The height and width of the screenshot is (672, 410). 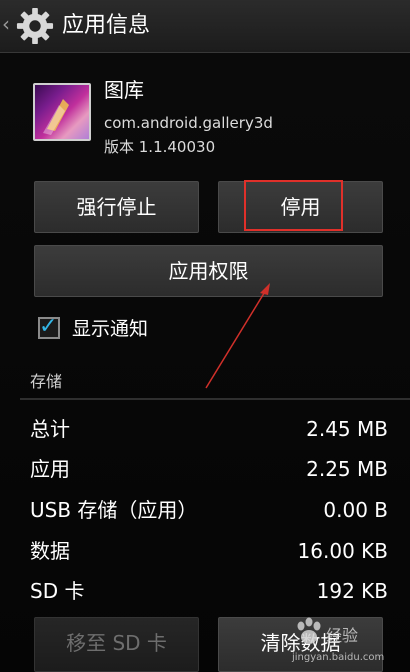 What do you see at coordinates (188, 123) in the screenshot?
I see `app-package-name: com.android.gallery3d` at bounding box center [188, 123].